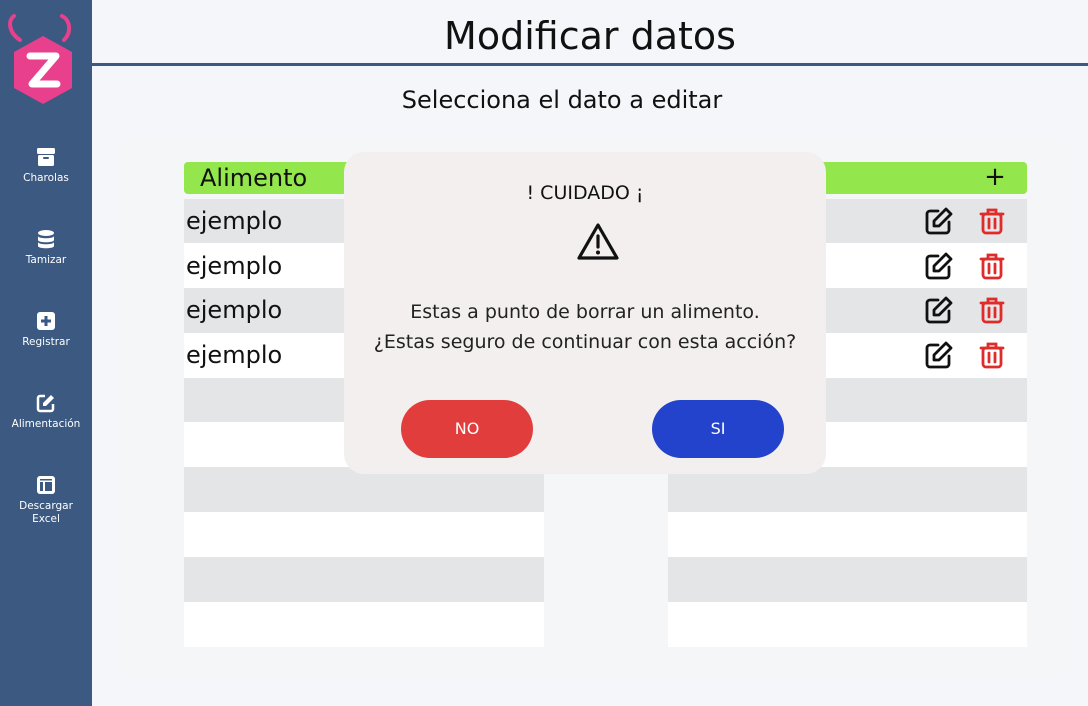 This screenshot has width=1088, height=706. What do you see at coordinates (590, 64) in the screenshot?
I see `title-divider` at bounding box center [590, 64].